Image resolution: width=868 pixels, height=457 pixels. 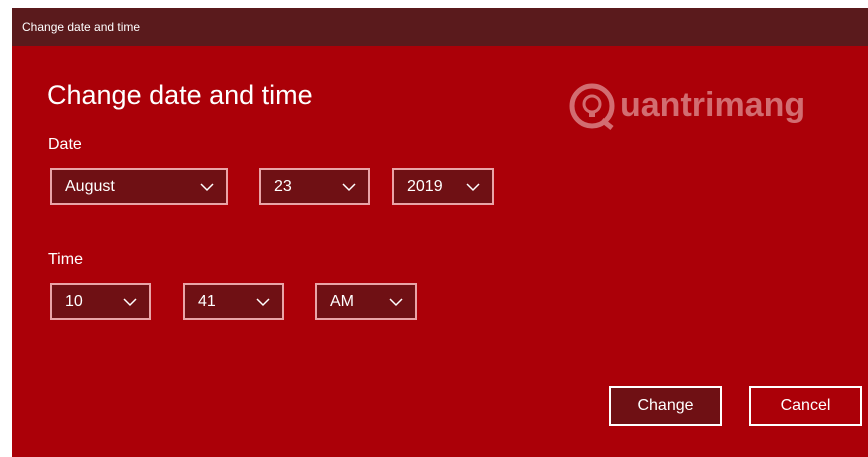 What do you see at coordinates (592, 106) in the screenshot?
I see `brand-logo-icon` at bounding box center [592, 106].